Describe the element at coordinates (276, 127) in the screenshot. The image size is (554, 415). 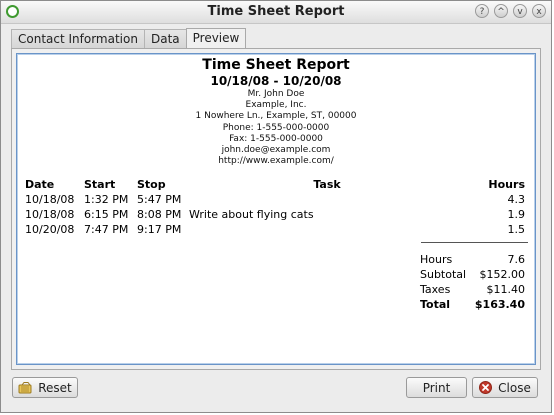
I see `contact-phone: Phone: 1-555-000-0000` at that location.